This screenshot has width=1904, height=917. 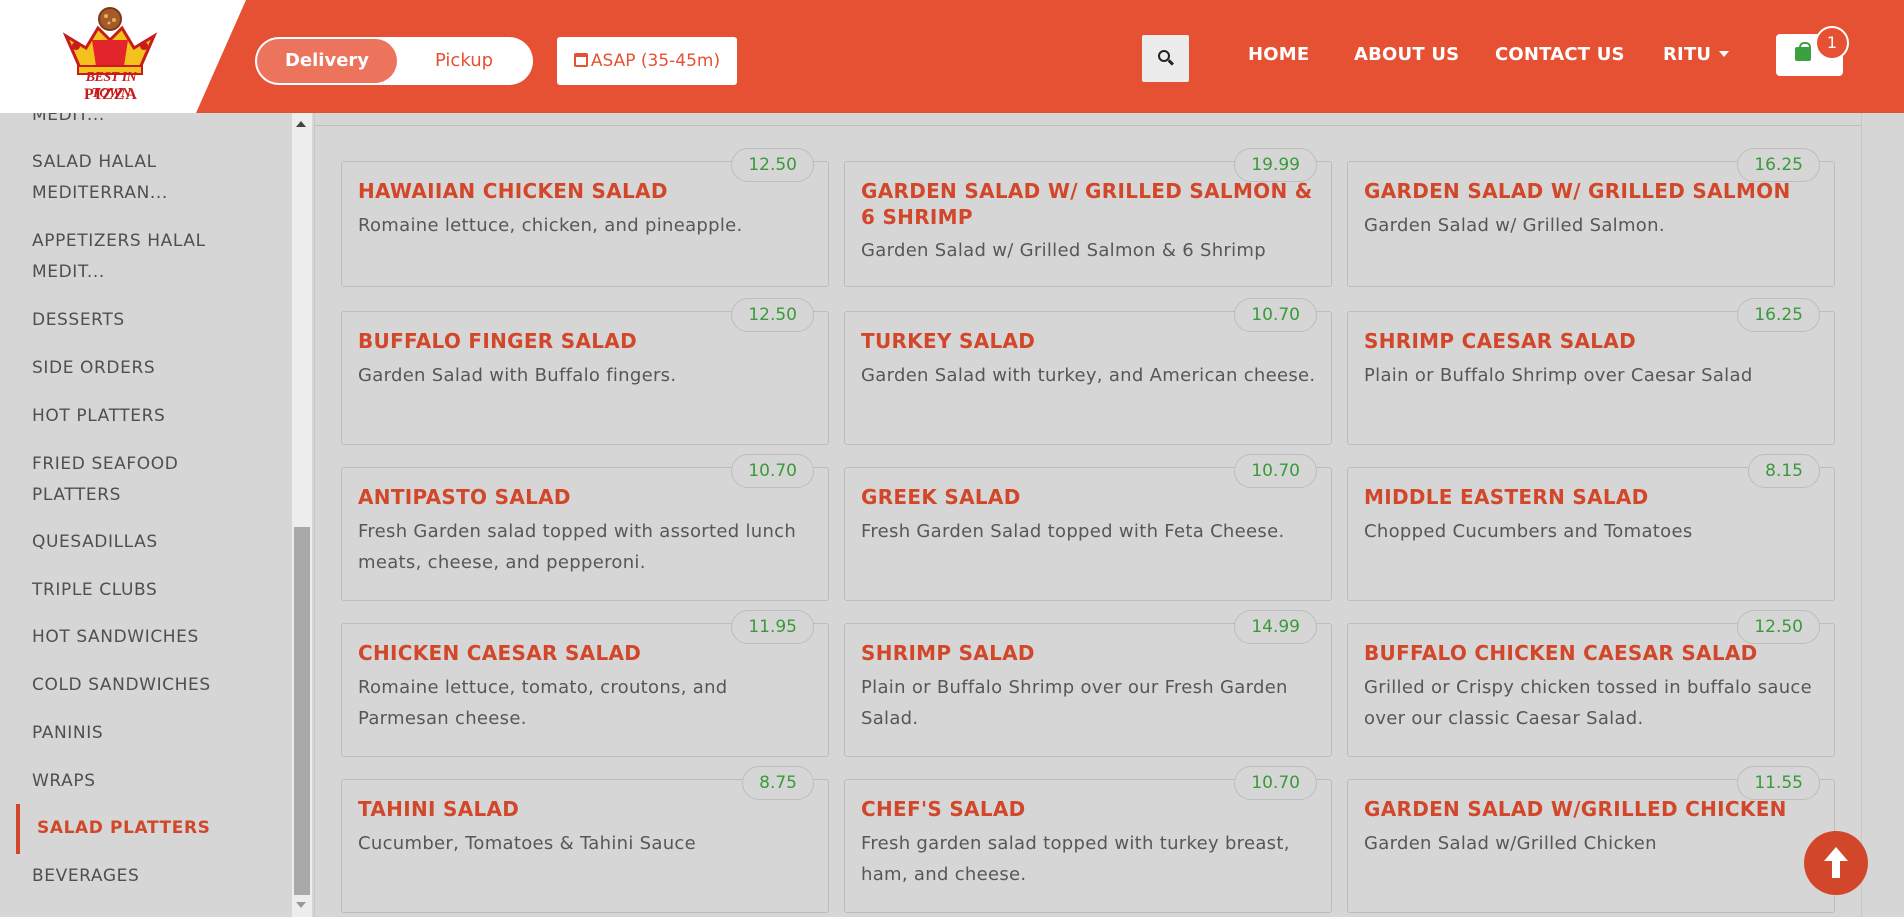 What do you see at coordinates (1836, 854) in the screenshot?
I see `arrow-up-icon` at bounding box center [1836, 854].